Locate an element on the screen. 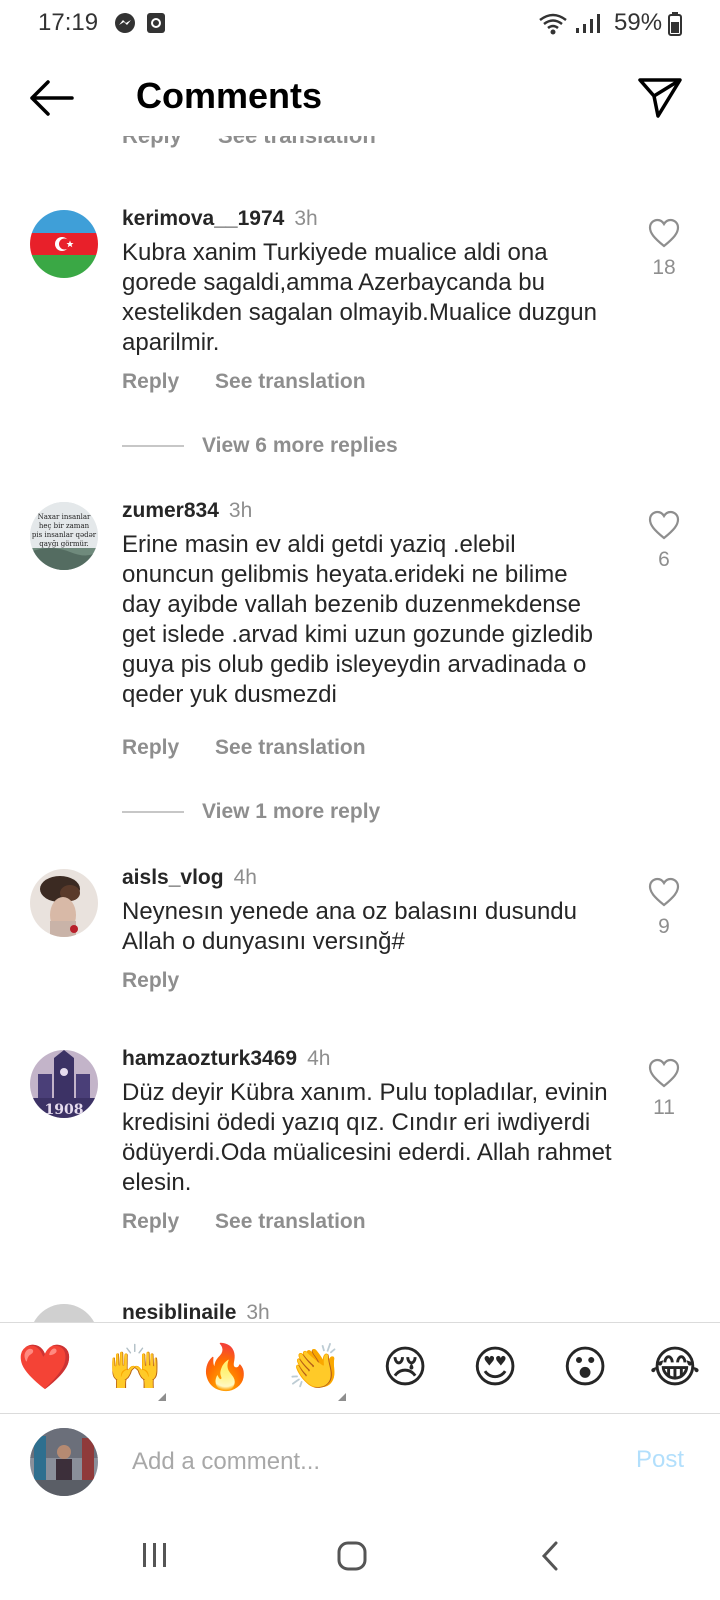 Image resolution: width=720 pixels, height=1600 pixels. comment-actions: Reply is located at coordinates (165, 981).